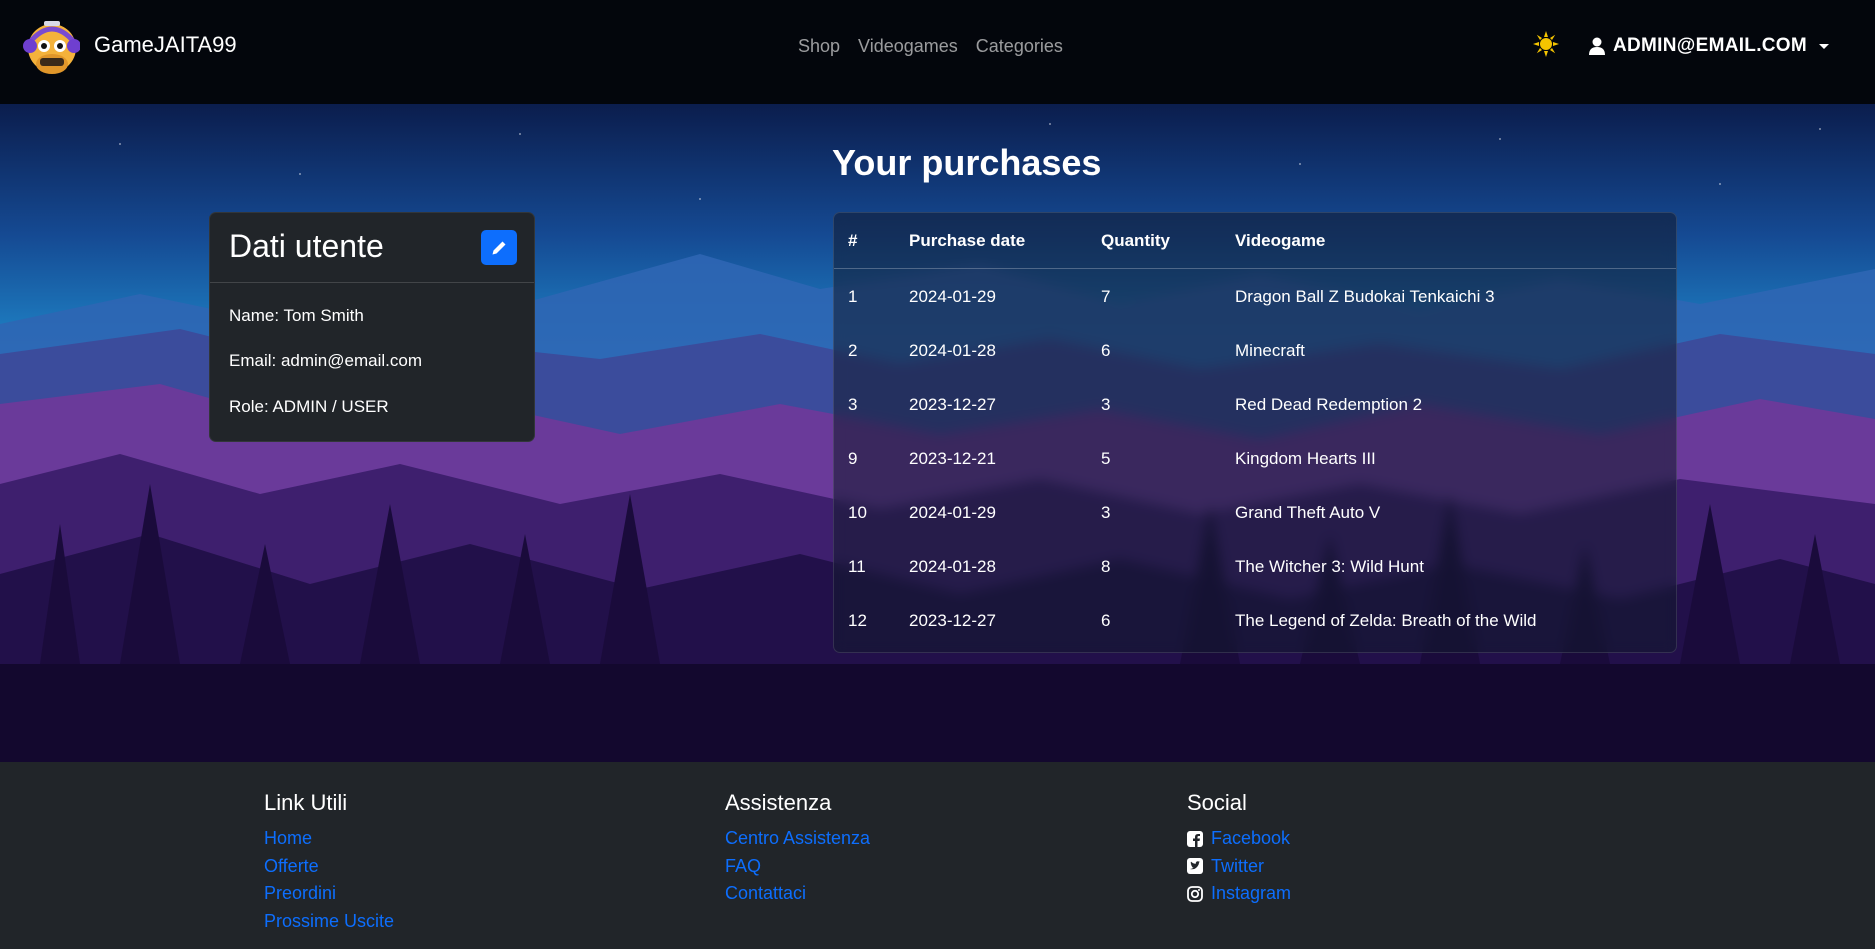 The image size is (1875, 949). I want to click on sun-icon, so click(1546, 44).